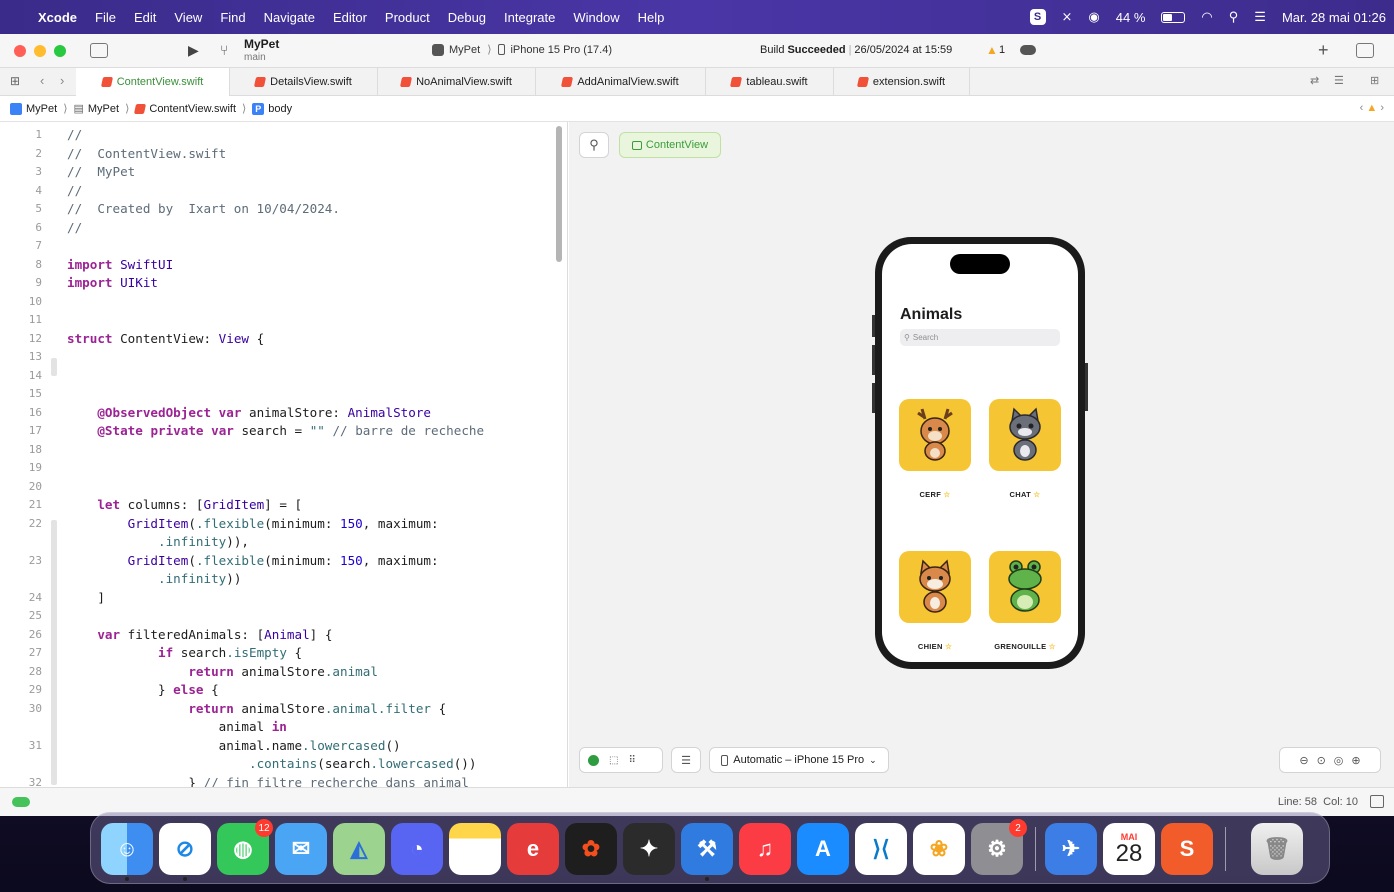  I want to click on debug-area-toggle, so click(21, 802).